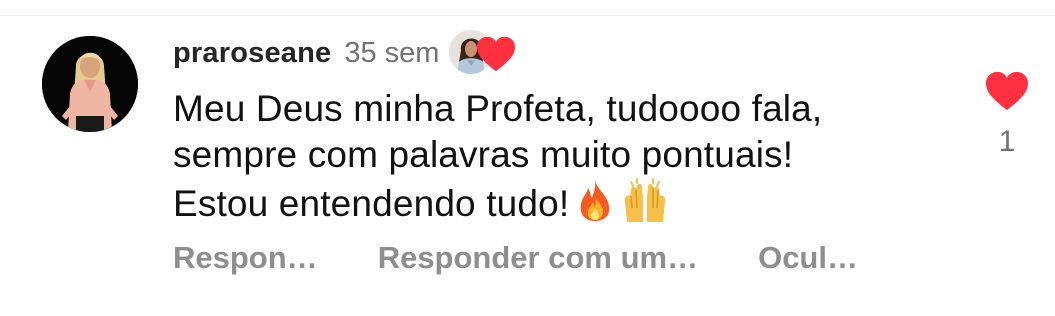 The image size is (1055, 316). I want to click on timestamp: 35 sem, so click(391, 53).